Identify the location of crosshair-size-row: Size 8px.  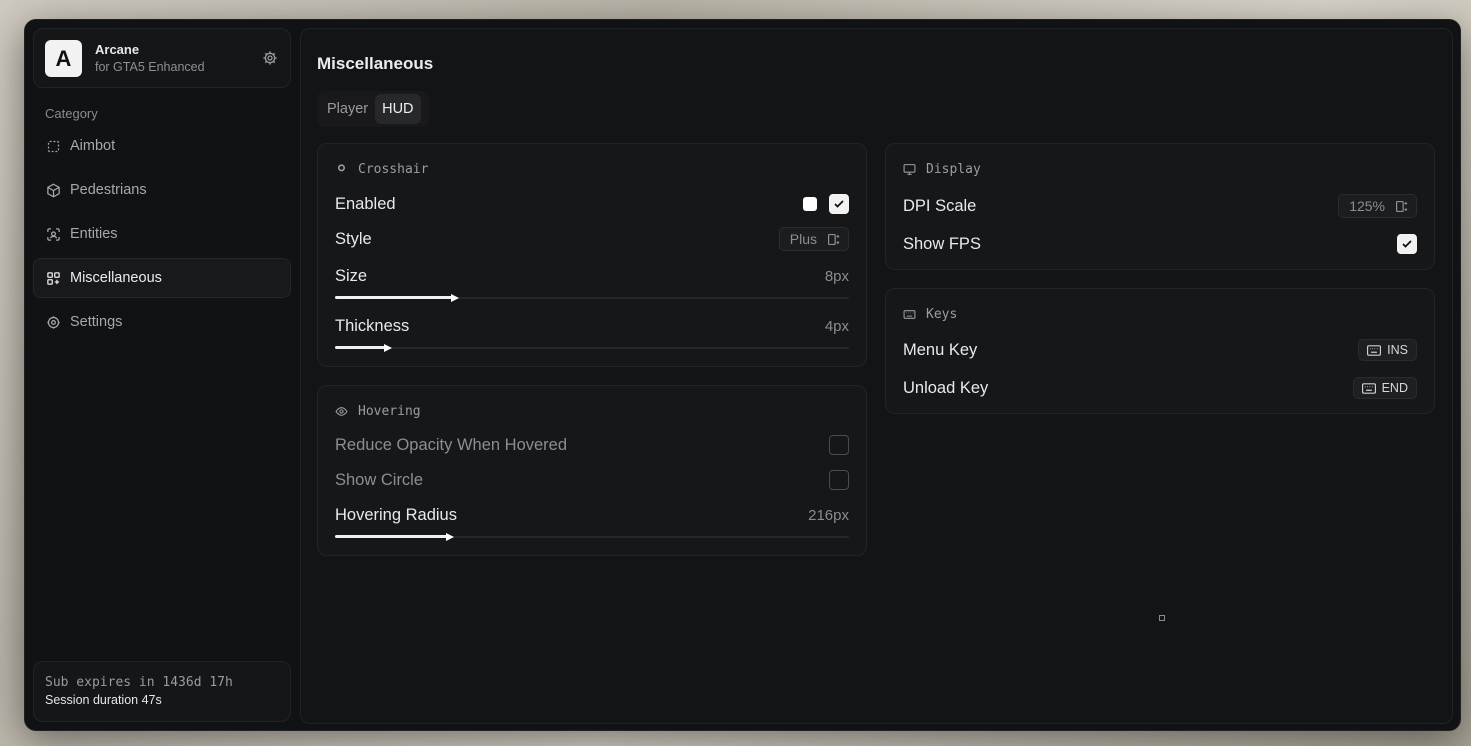
(592, 276).